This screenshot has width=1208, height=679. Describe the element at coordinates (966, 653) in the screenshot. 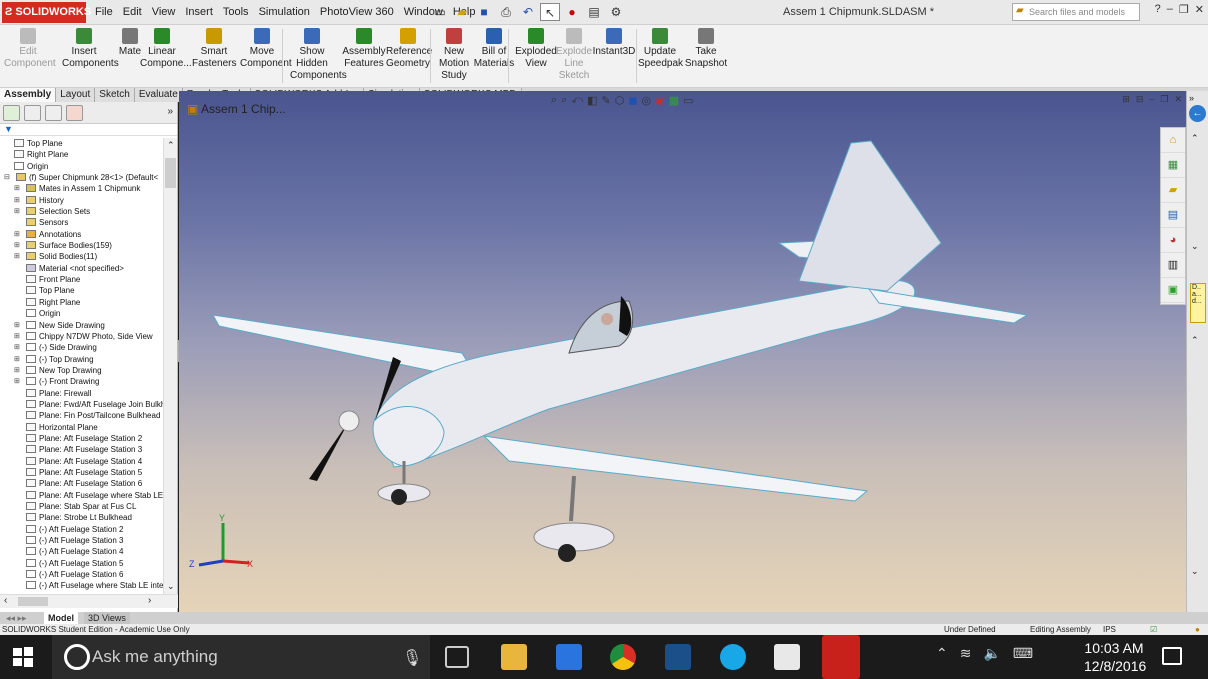

I see `wifi-icon: ≋` at that location.